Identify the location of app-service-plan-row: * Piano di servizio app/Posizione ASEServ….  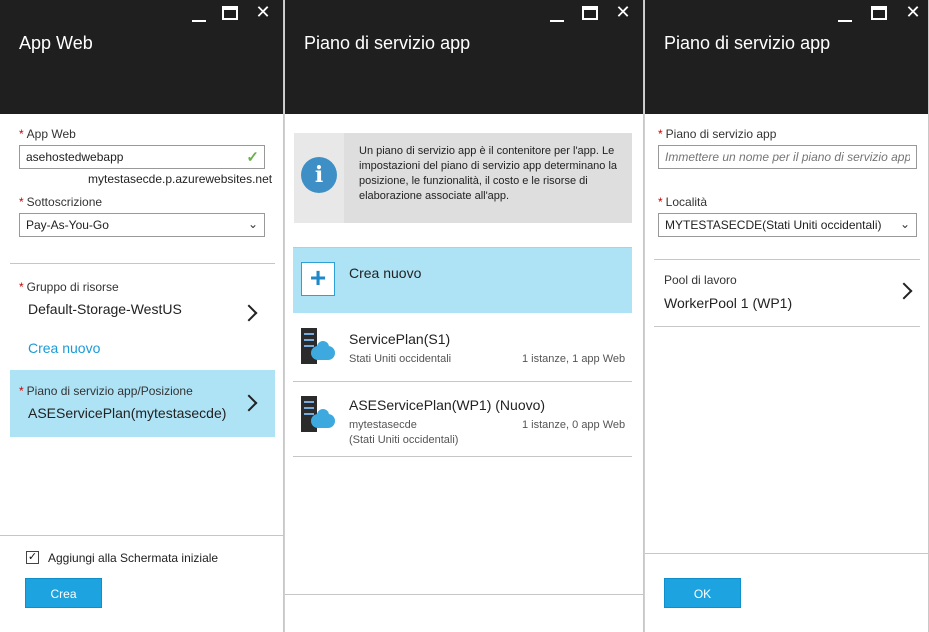
(142, 403).